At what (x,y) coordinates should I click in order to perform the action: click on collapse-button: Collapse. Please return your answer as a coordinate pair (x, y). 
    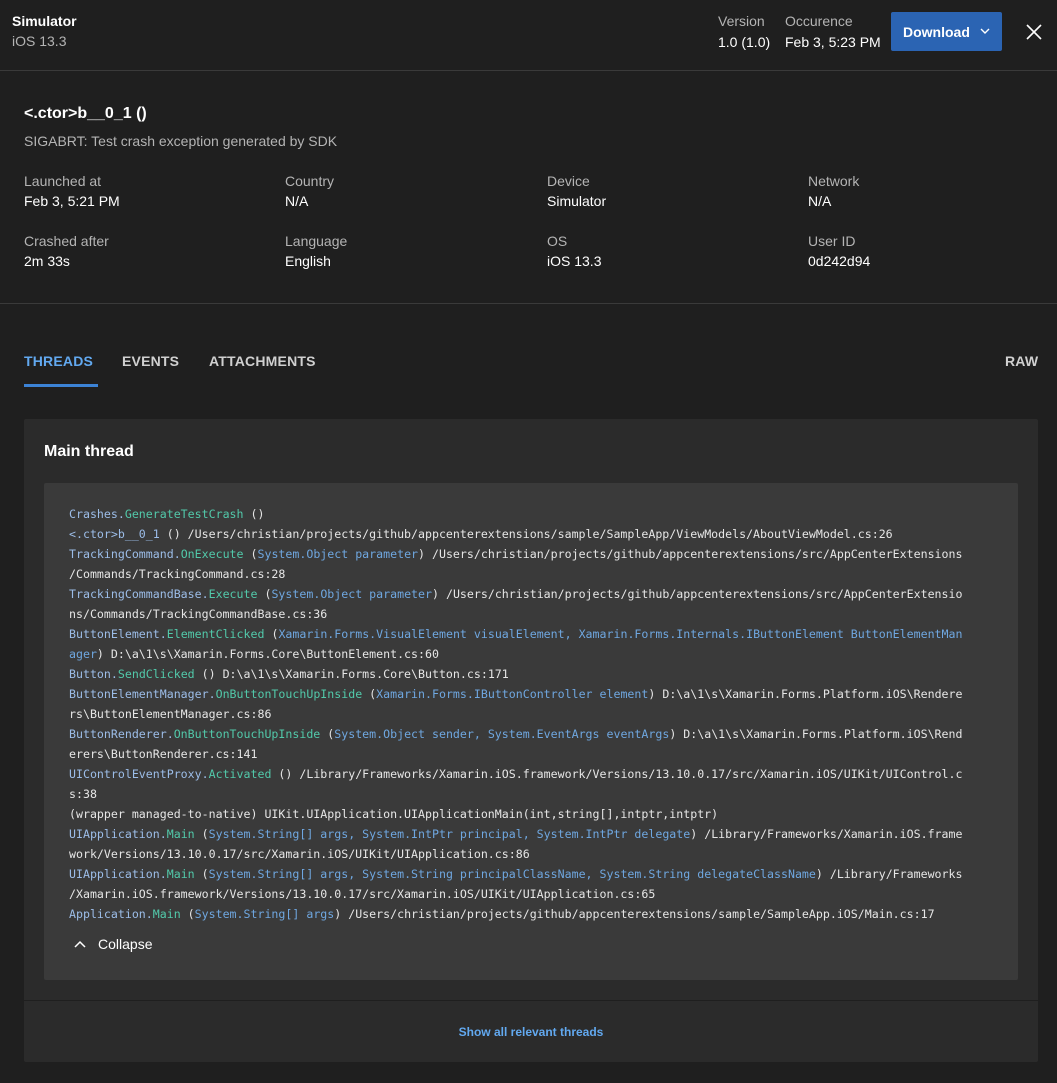
    Looking at the image, I should click on (113, 944).